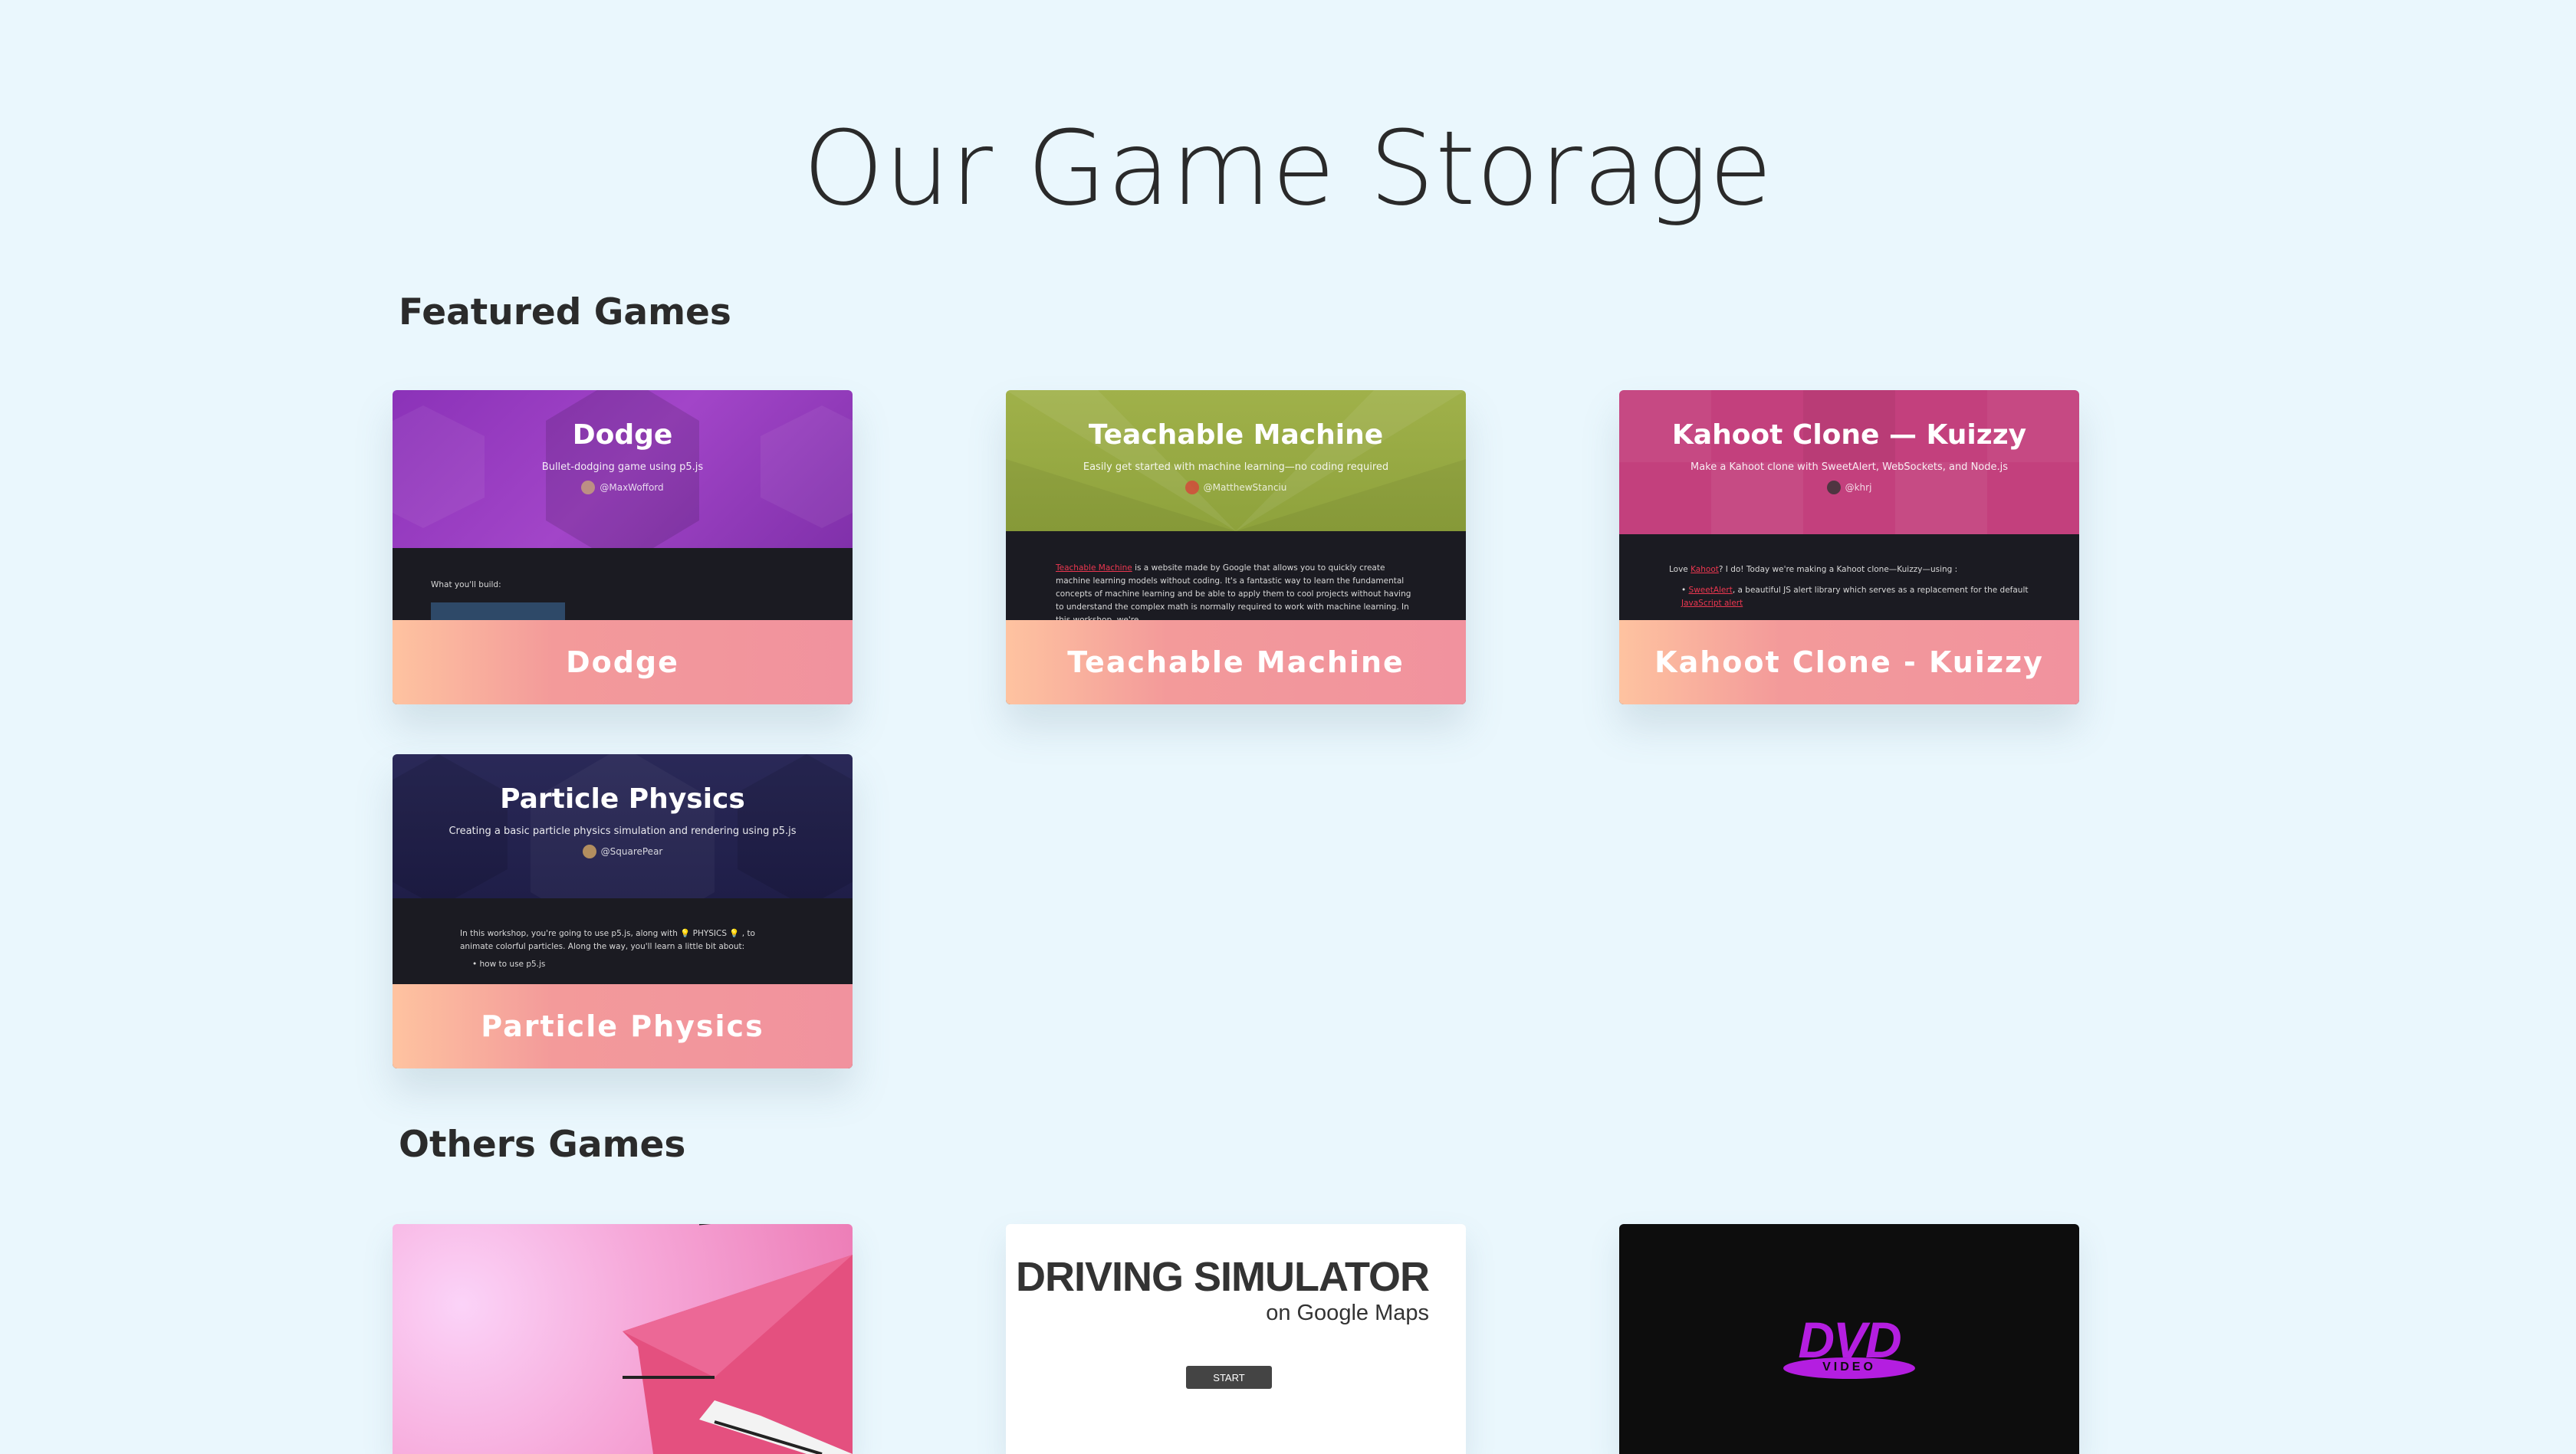 The image size is (2576, 1454). Describe the element at coordinates (623, 799) in the screenshot. I see `thumb-title: Particle Physics` at that location.